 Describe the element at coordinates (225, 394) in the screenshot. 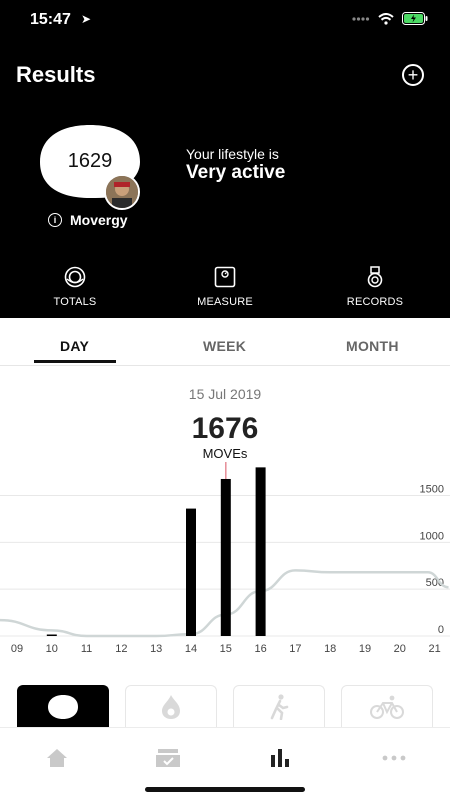

I see `selected-date: 15 Jul 2019` at that location.